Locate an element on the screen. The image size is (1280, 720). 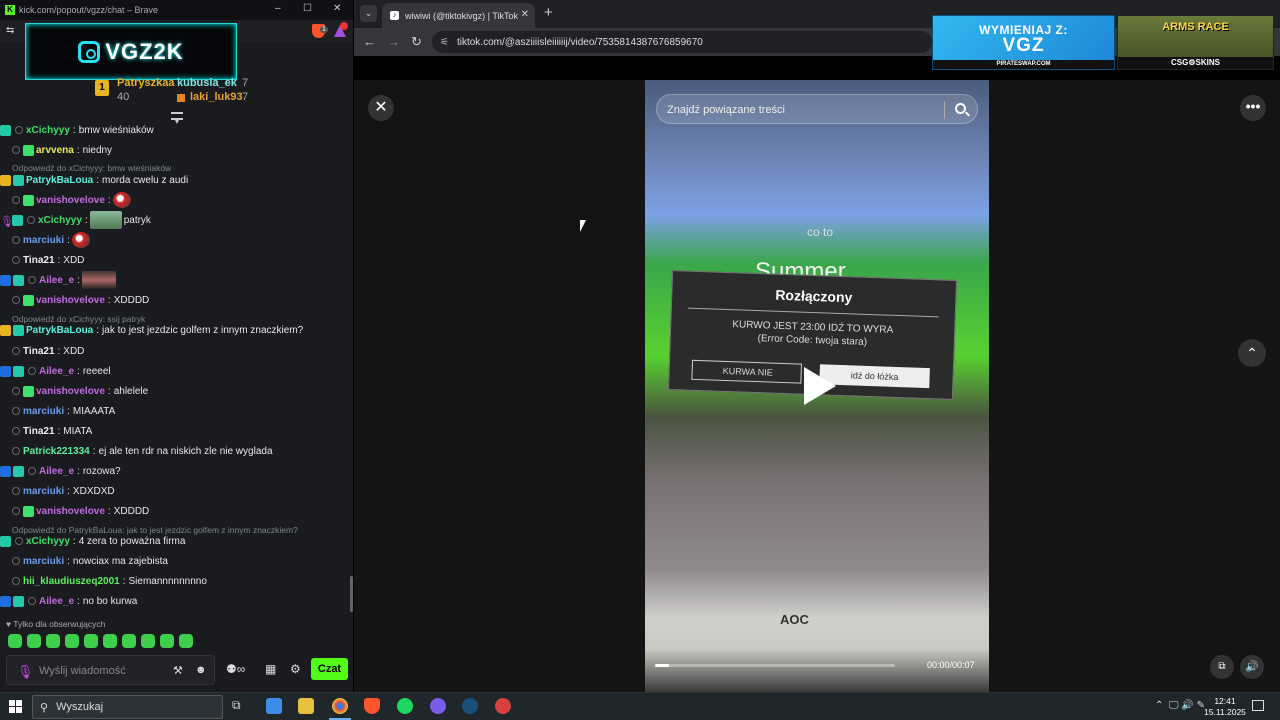
brave-icon is located at coordinates (372, 706).